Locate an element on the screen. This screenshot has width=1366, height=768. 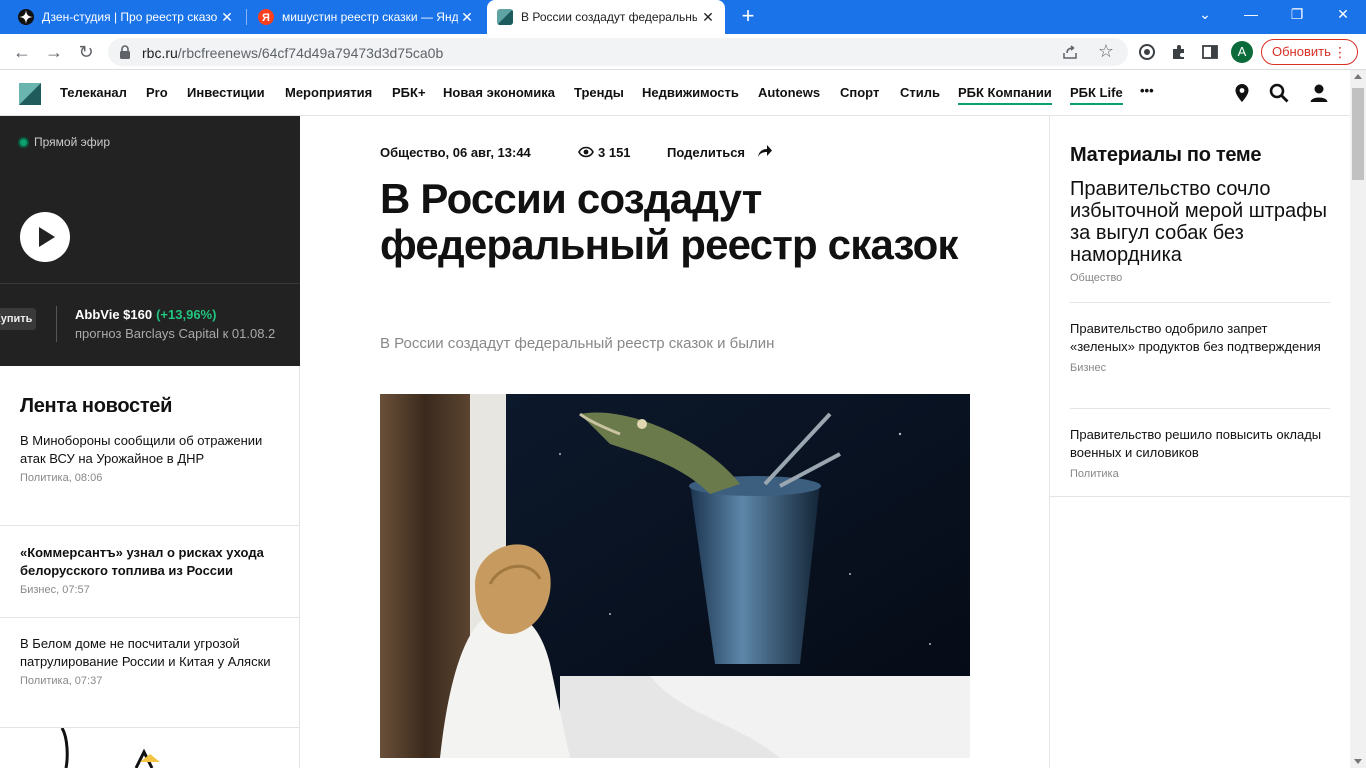
bookmark-star-icon: ☆ is located at coordinates (1106, 51).